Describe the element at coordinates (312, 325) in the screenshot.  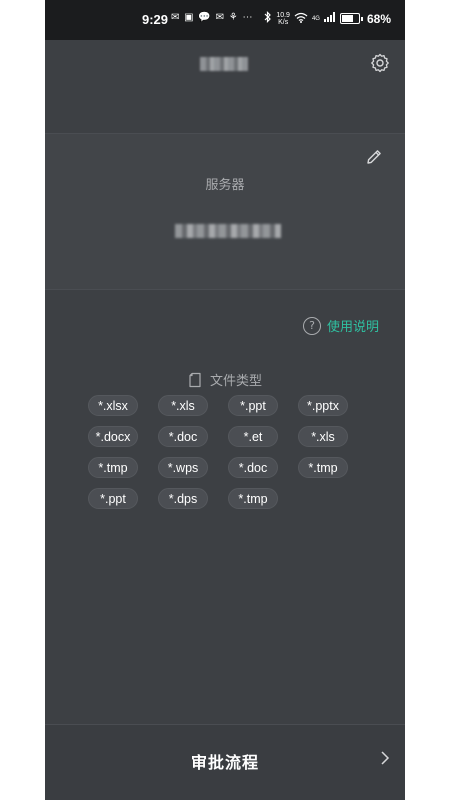
I see `question-circle-icon: ?` at that location.